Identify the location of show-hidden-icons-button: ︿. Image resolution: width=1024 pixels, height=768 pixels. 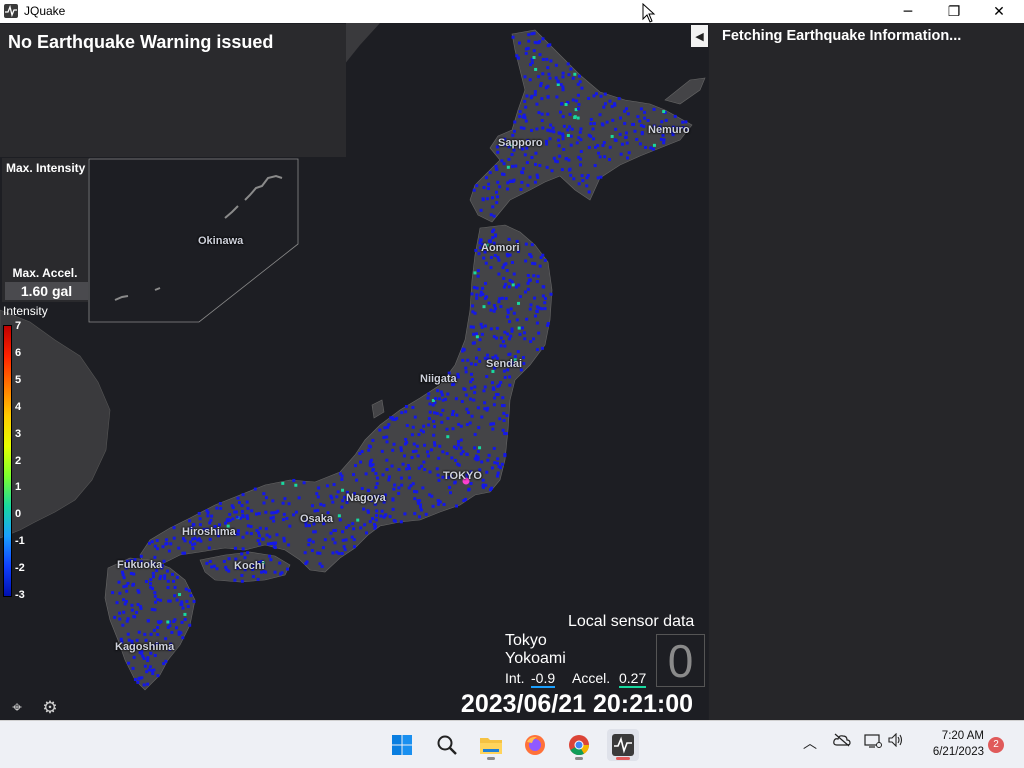
(810, 743).